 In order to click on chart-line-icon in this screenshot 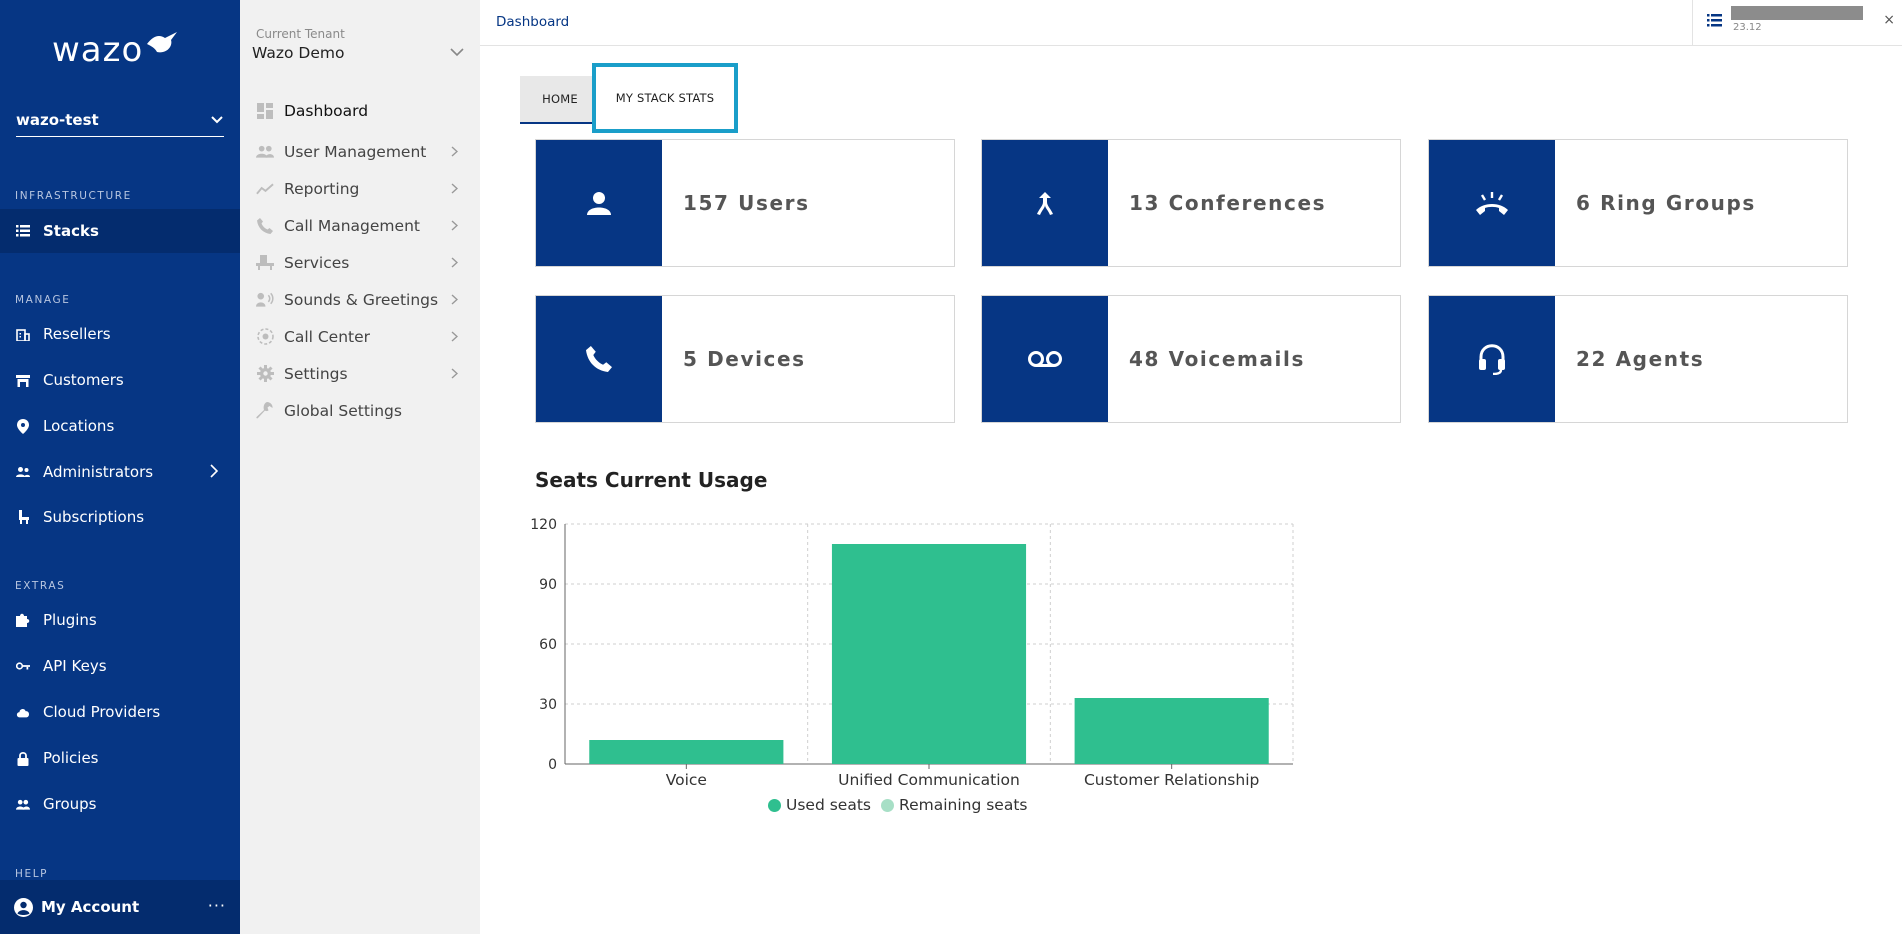, I will do `click(265, 189)`.